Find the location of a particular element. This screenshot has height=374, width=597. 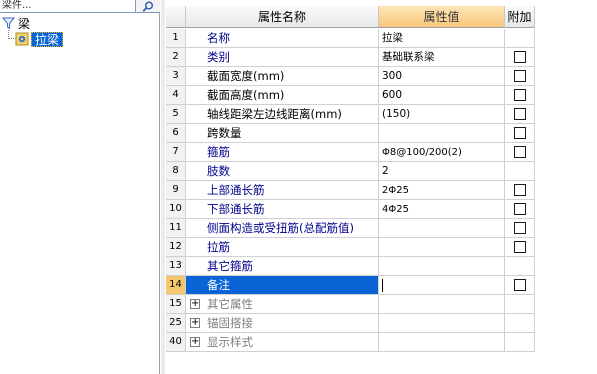

property-value: 600 is located at coordinates (442, 95).